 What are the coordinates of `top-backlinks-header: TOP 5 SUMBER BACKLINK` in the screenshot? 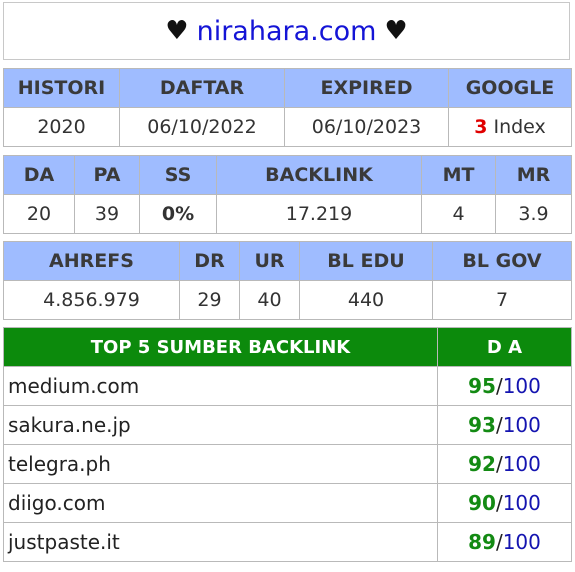 It's located at (220, 347).